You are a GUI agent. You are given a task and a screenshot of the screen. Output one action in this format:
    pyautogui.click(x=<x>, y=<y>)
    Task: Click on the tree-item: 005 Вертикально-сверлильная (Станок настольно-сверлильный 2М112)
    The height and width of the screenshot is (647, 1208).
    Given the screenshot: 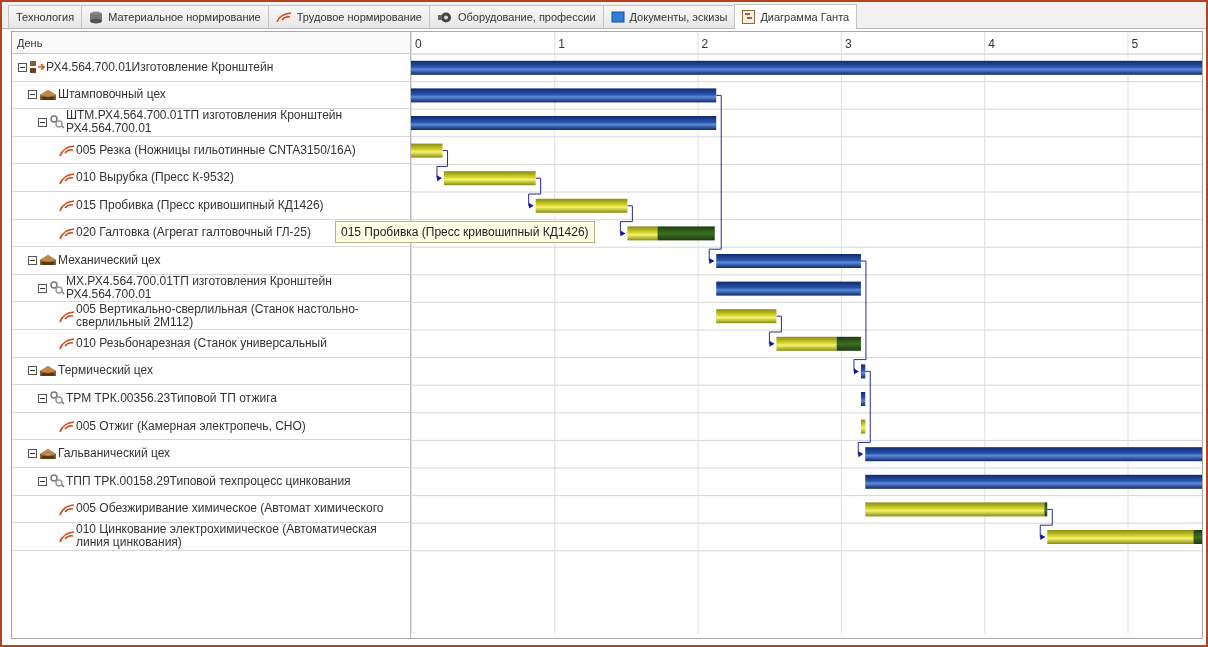 What is the action you would take?
    pyautogui.click(x=243, y=315)
    